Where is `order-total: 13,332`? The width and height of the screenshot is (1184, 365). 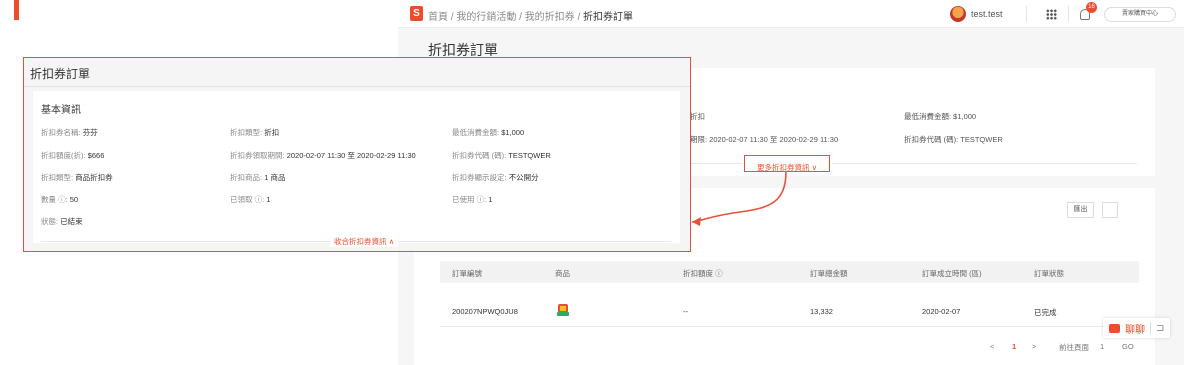
order-total: 13,332 is located at coordinates (821, 311).